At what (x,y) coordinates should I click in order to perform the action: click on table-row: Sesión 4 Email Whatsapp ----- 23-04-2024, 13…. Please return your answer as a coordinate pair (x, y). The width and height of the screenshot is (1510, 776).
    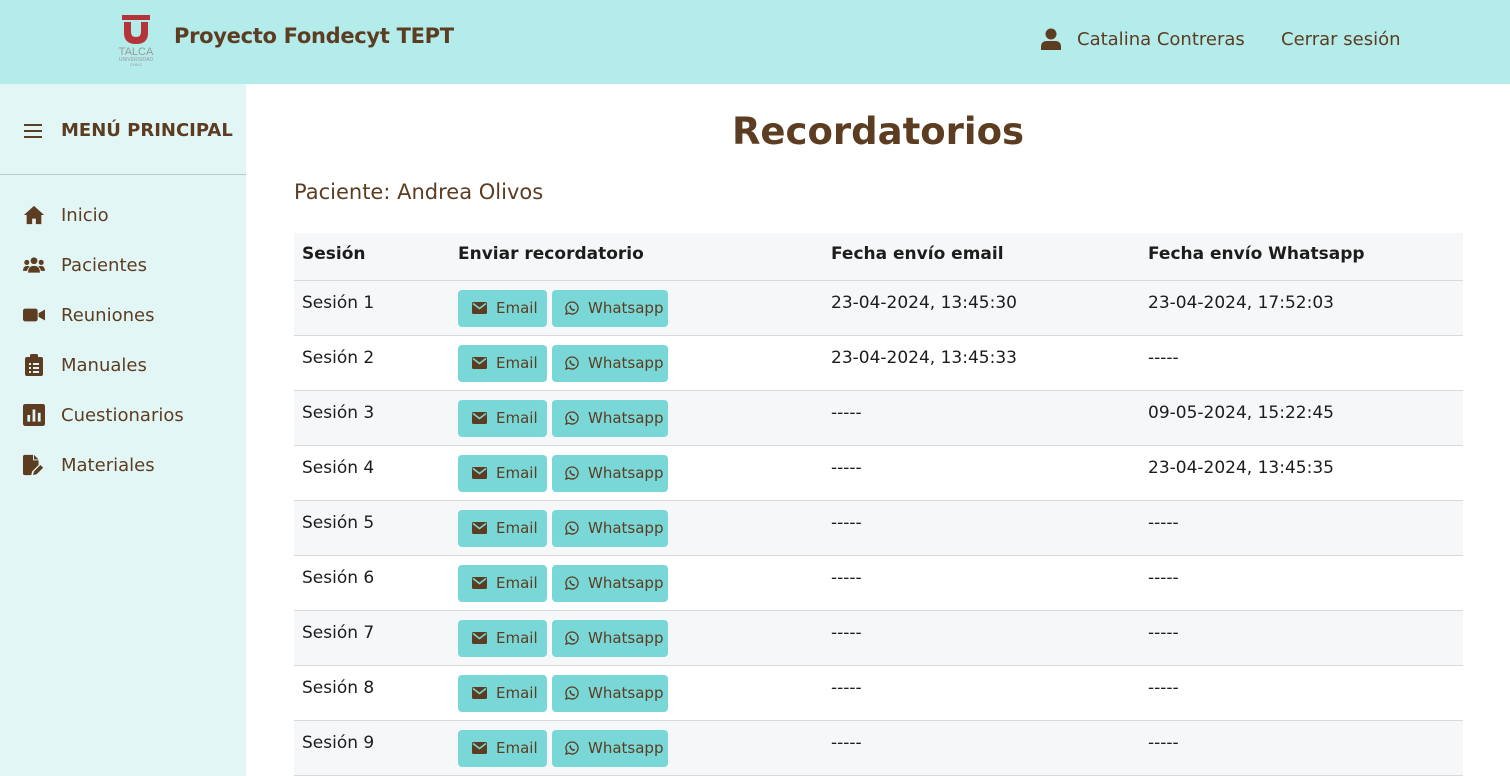
    Looking at the image, I should click on (878, 472).